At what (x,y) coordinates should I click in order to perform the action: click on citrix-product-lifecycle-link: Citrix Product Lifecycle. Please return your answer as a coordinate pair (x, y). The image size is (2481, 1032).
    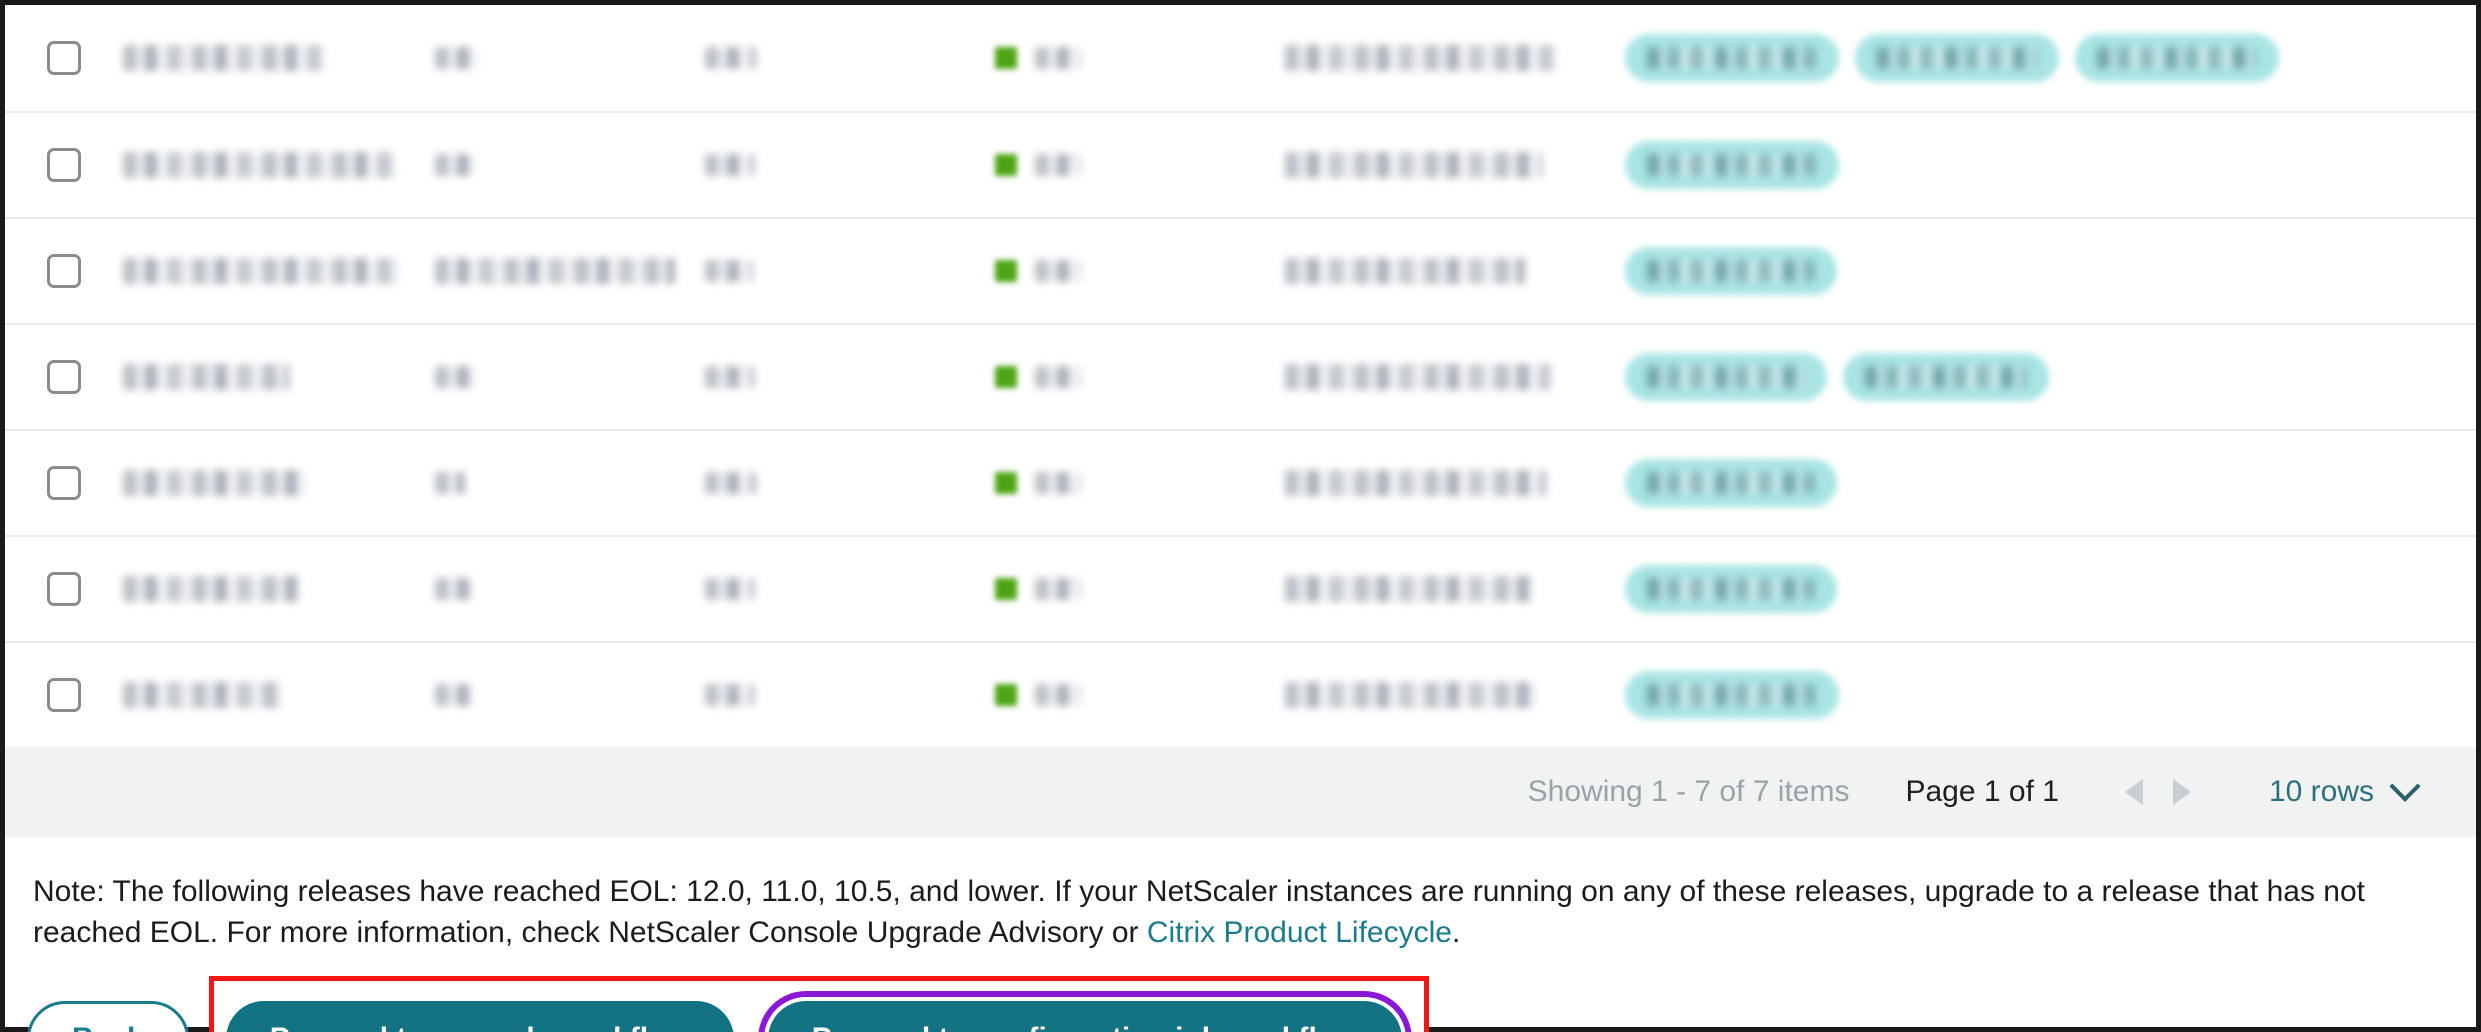
    Looking at the image, I should click on (1299, 932).